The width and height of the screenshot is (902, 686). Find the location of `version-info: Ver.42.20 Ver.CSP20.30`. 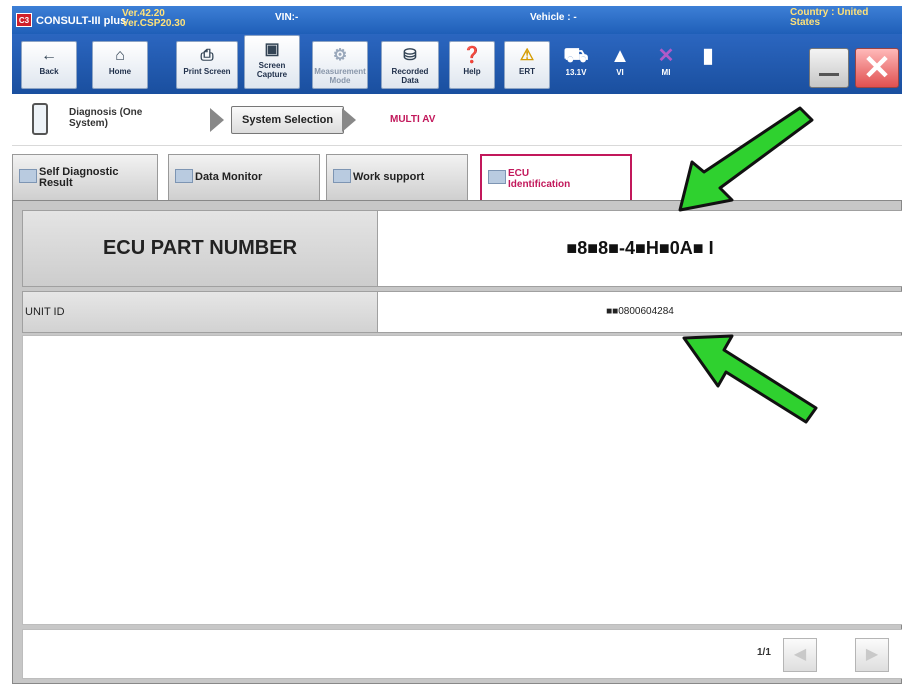

version-info: Ver.42.20 Ver.CSP20.30 is located at coordinates (153, 19).